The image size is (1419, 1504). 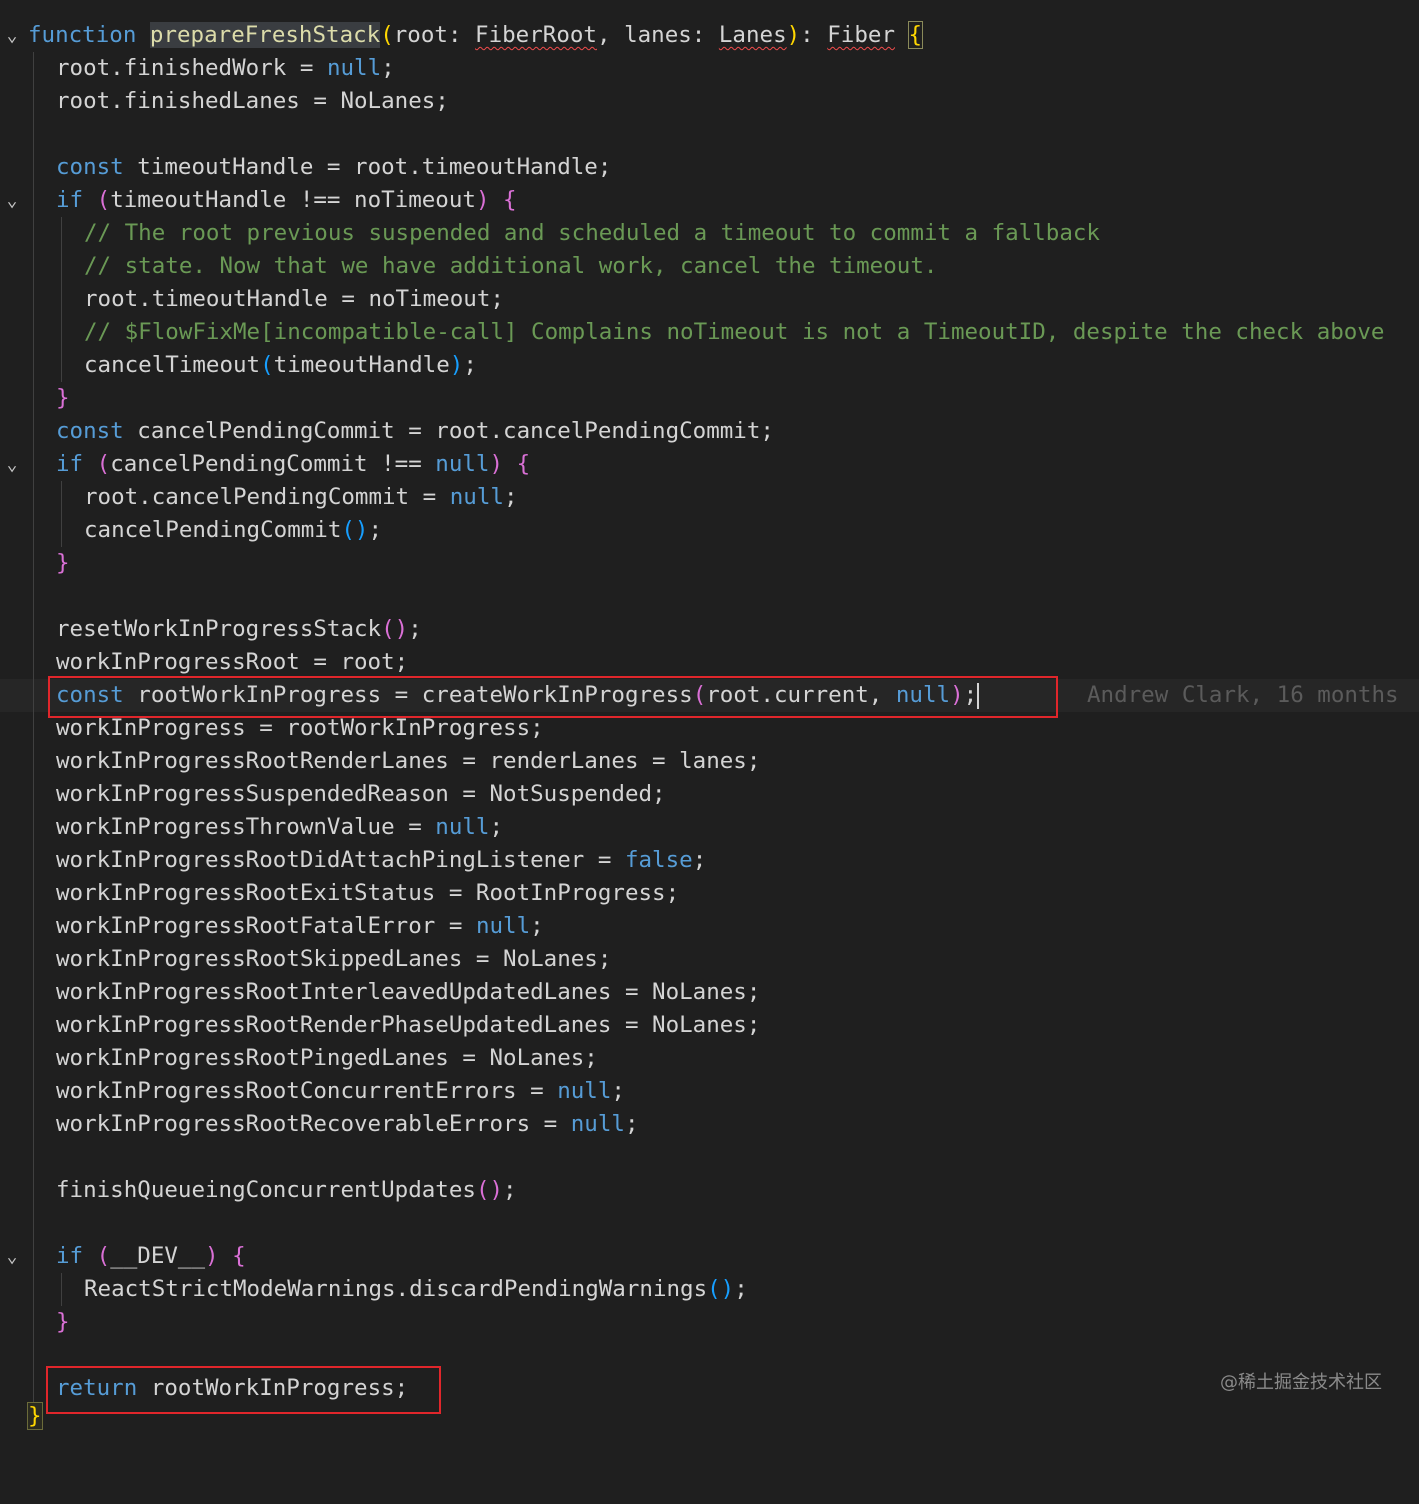 What do you see at coordinates (709, 497) in the screenshot?
I see `code-line: root.cancelPendingCommit = null;` at bounding box center [709, 497].